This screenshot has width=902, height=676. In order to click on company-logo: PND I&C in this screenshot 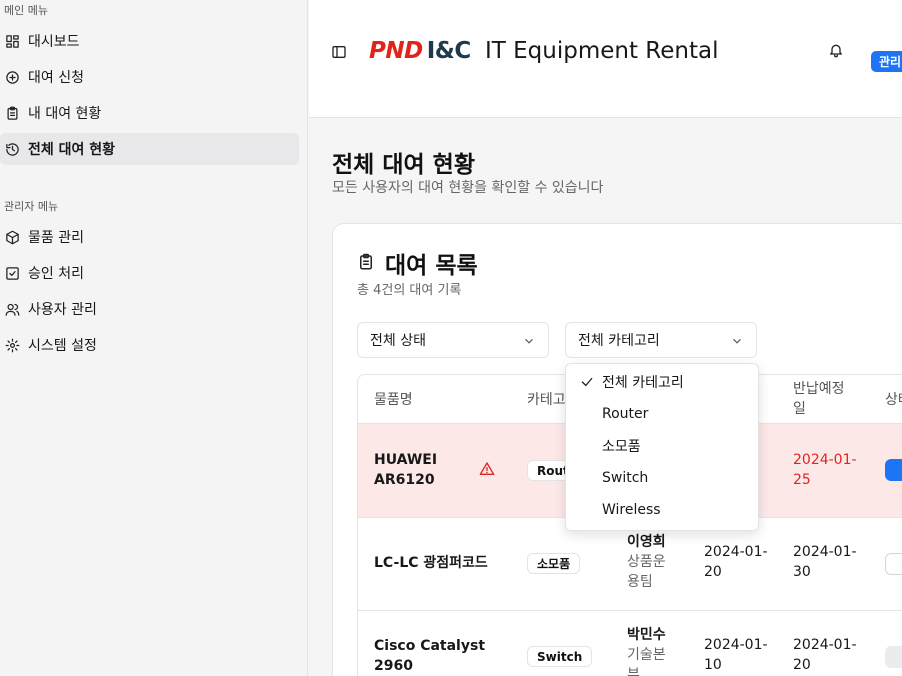, I will do `click(420, 51)`.